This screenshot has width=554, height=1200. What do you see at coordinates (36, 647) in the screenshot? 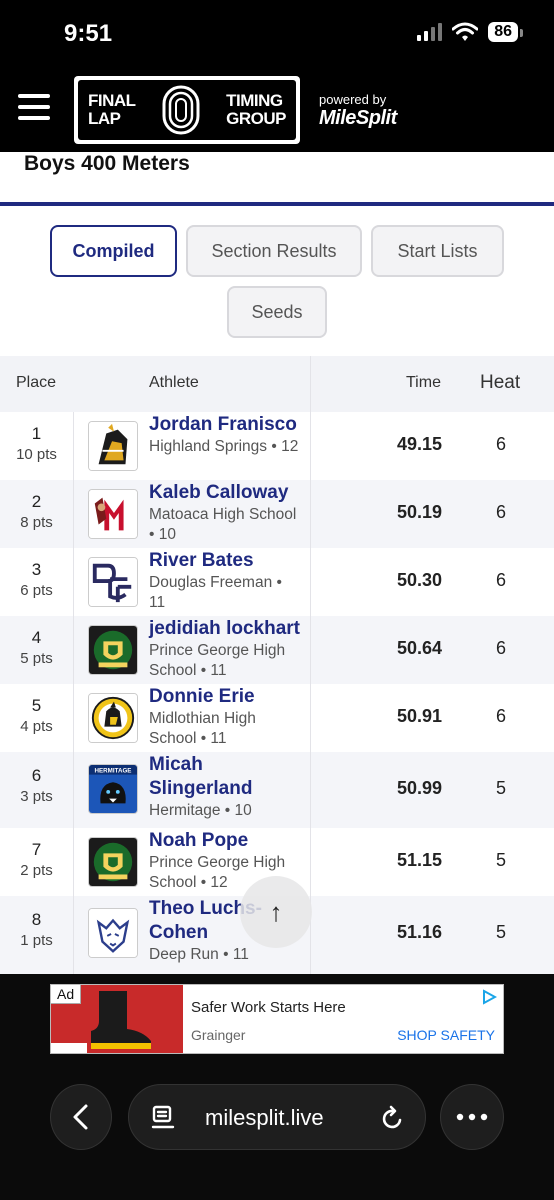
I see `place-cell: 45 pts` at bounding box center [36, 647].